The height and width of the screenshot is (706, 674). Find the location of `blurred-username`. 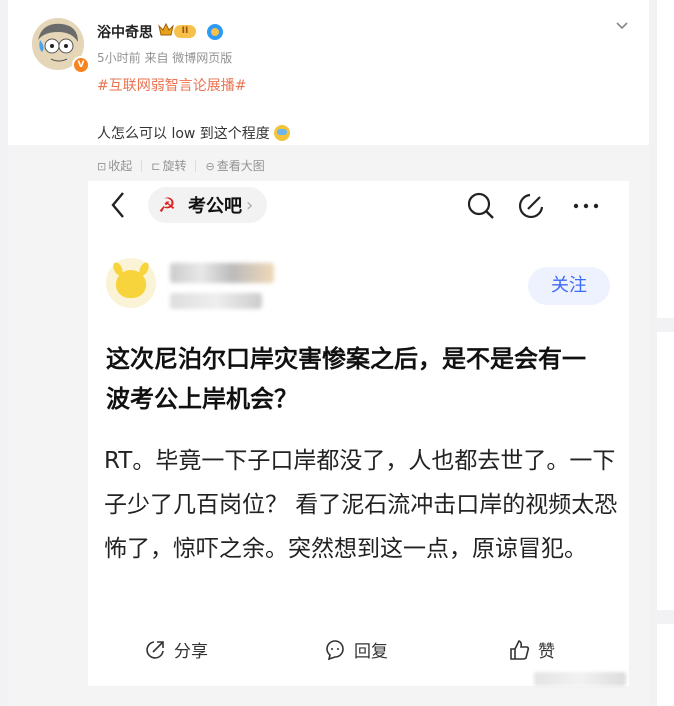

blurred-username is located at coordinates (222, 273).